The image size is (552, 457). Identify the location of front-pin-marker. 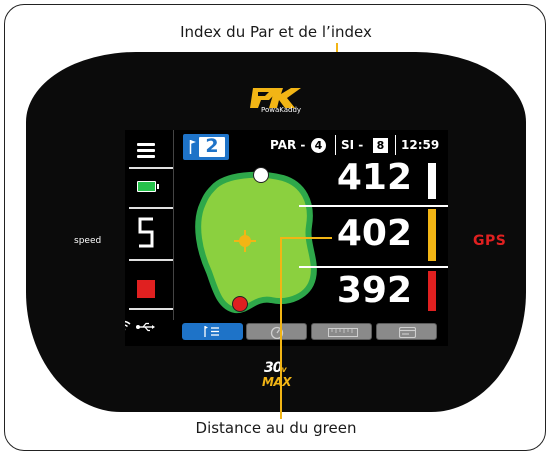
(240, 304).